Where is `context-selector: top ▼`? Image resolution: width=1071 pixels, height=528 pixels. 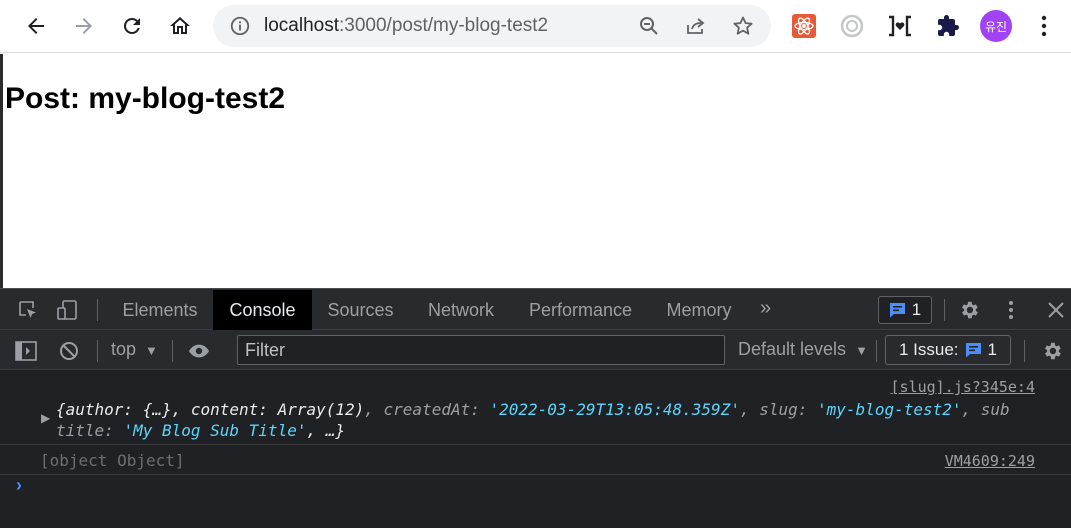 context-selector: top ▼ is located at coordinates (134, 349).